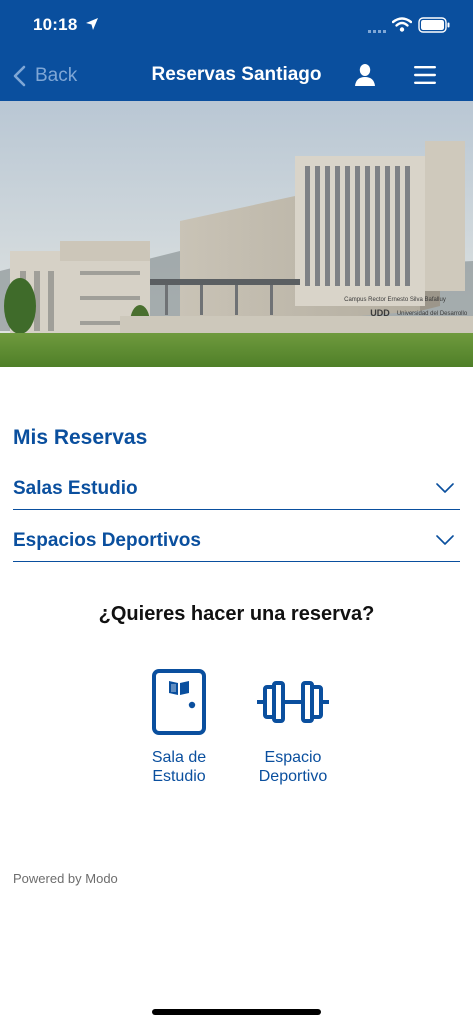 The image size is (473, 1024). What do you see at coordinates (236, 541) in the screenshot?
I see `accordion-espacios-deportivos: Espacios Deportivos` at bounding box center [236, 541].